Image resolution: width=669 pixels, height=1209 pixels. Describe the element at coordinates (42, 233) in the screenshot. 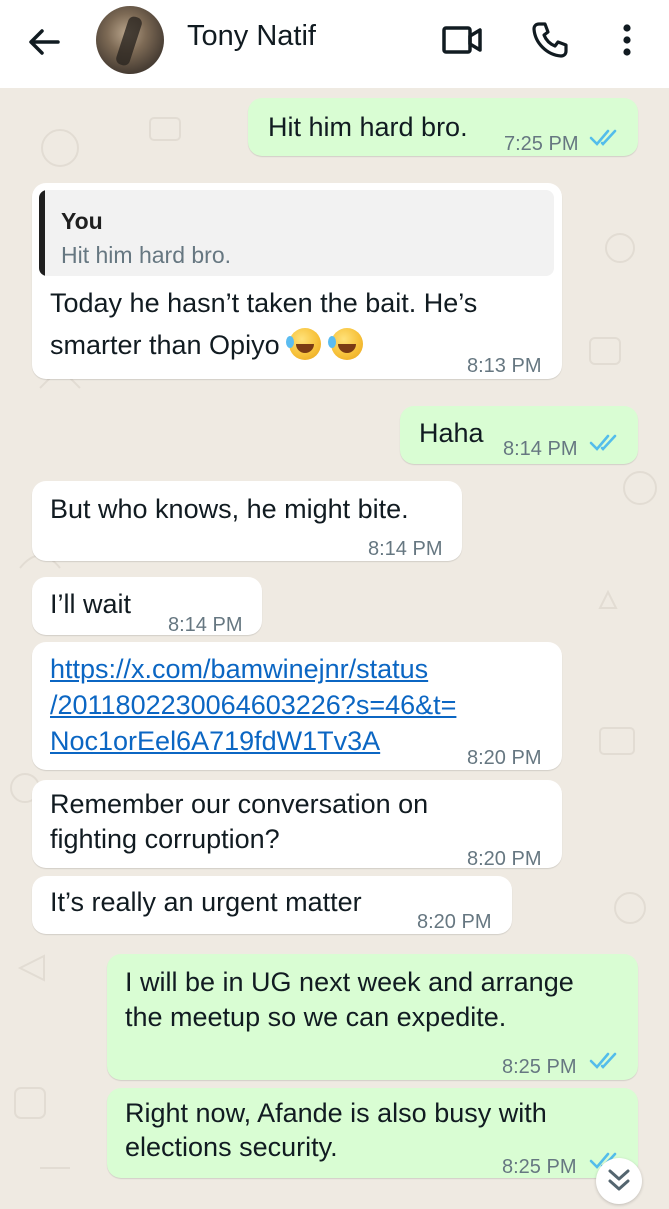

I see `quote-bar` at that location.